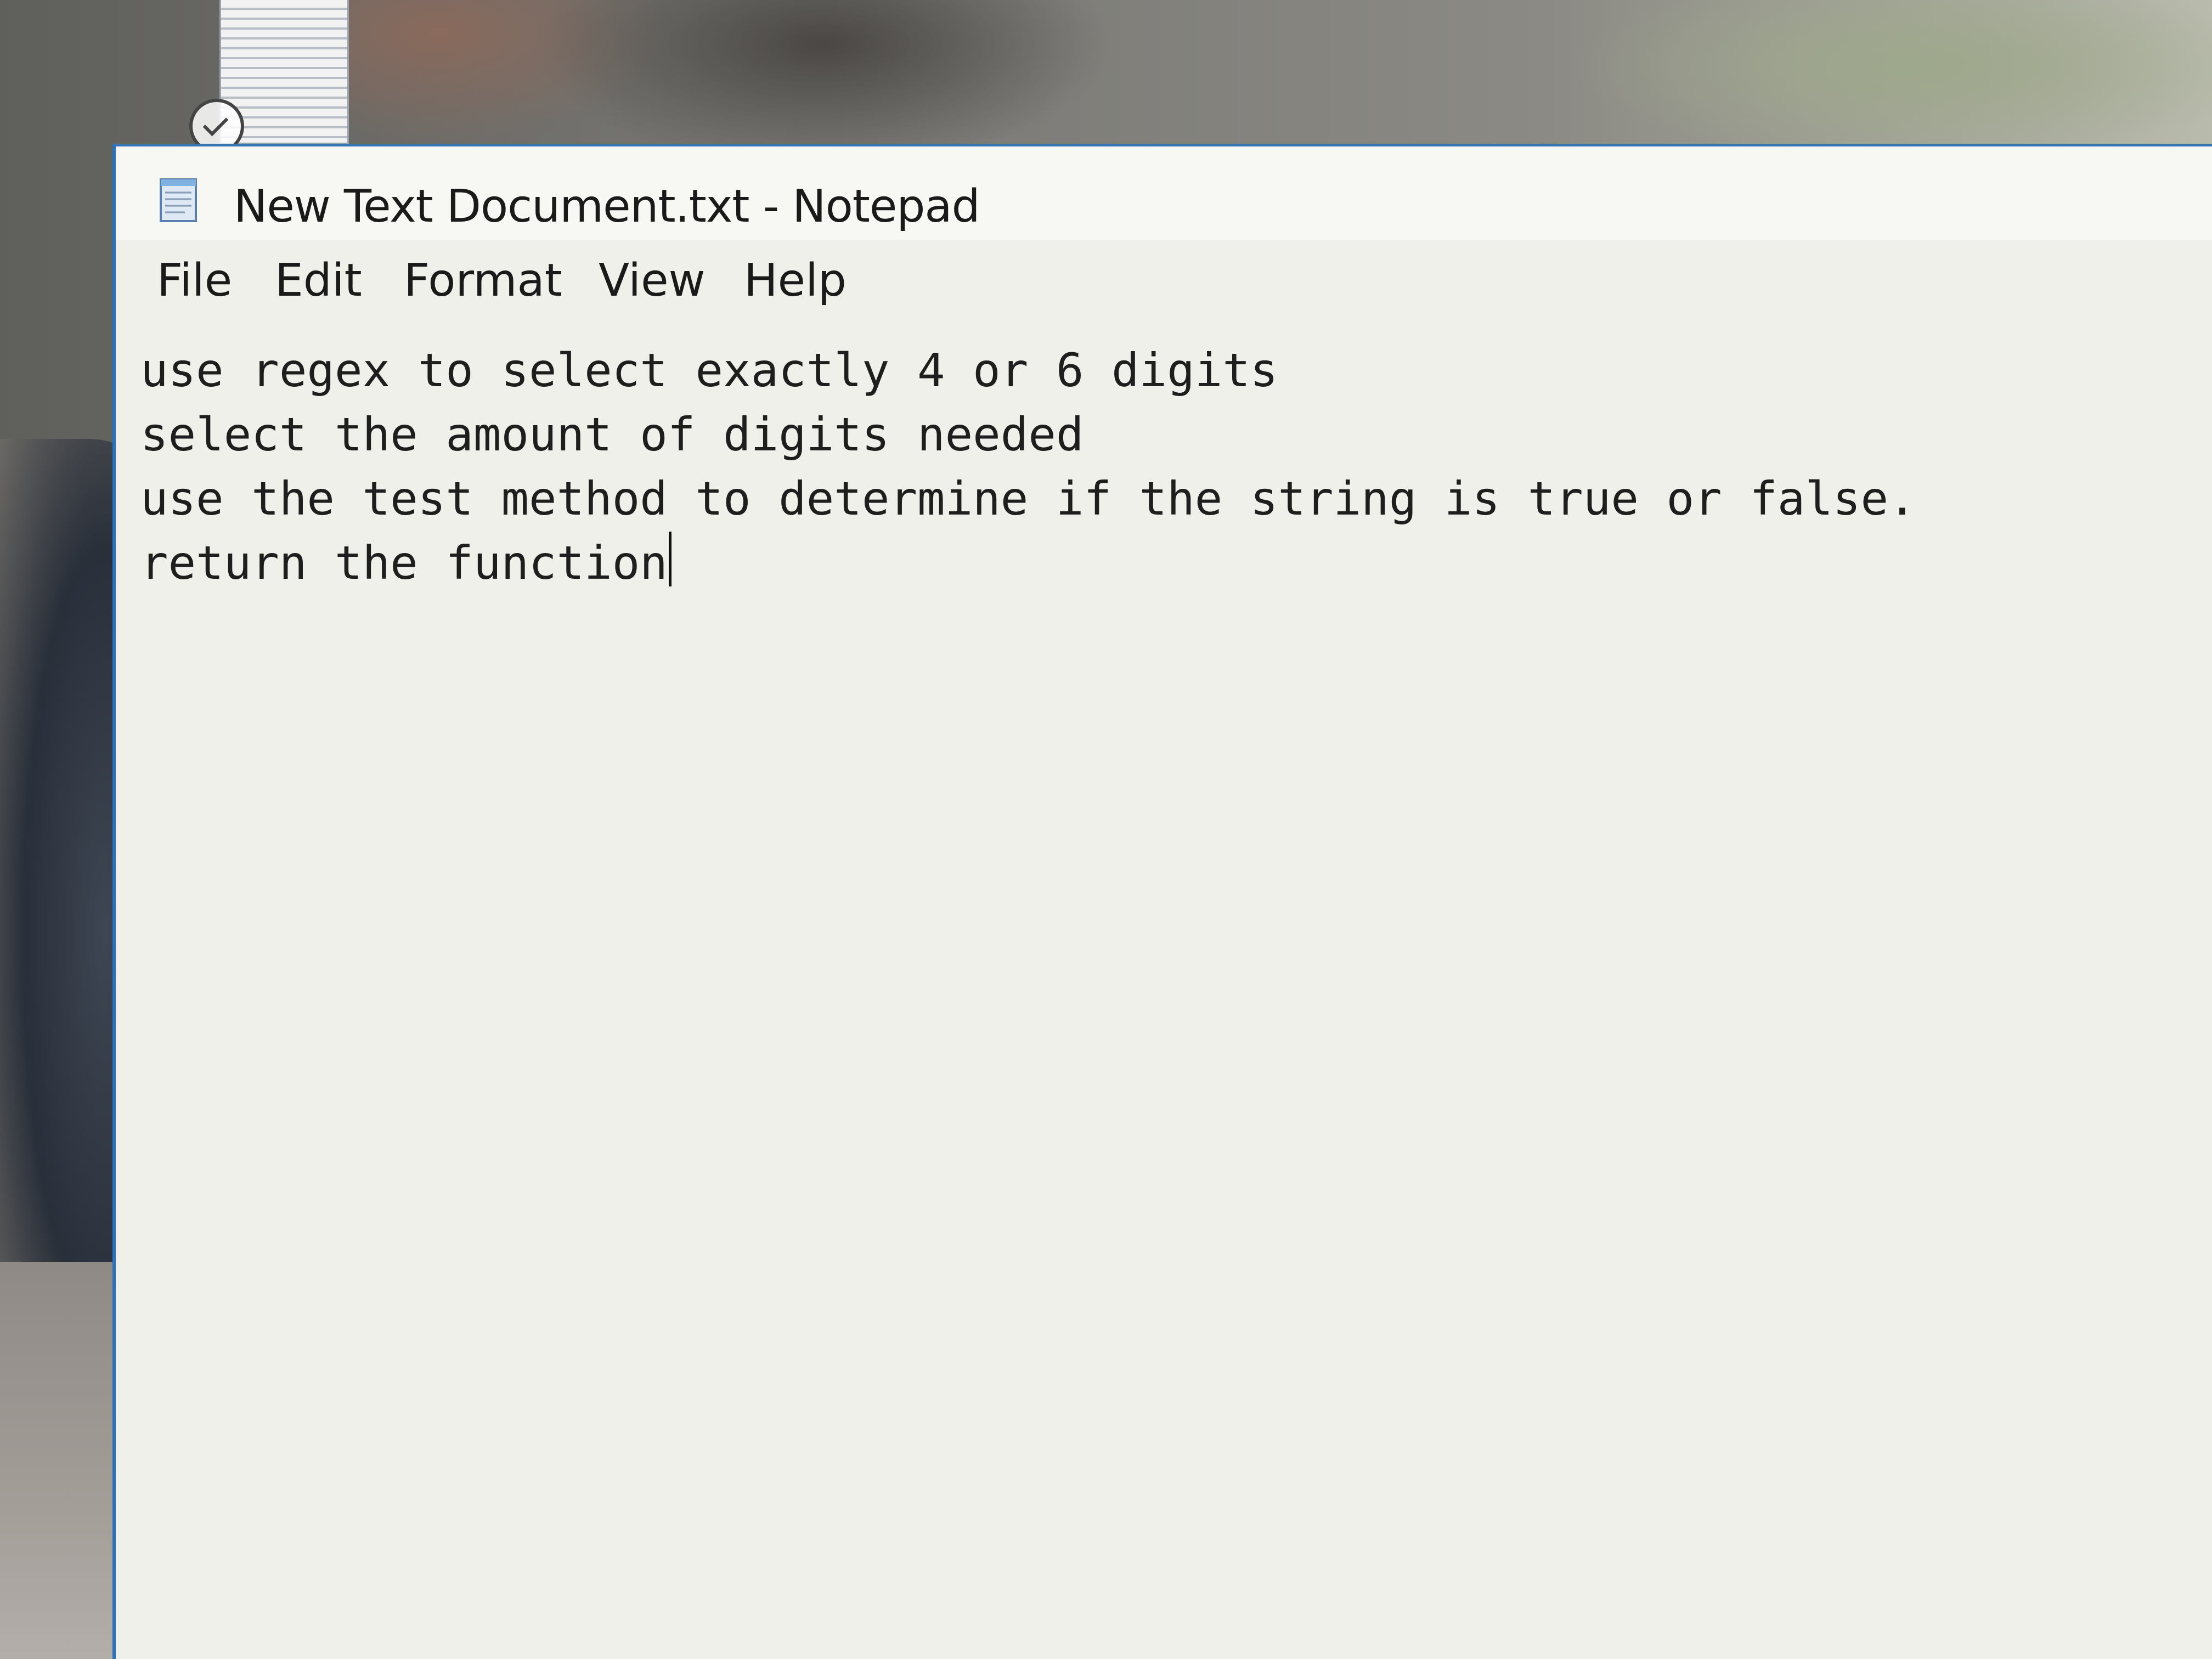 The image size is (2212, 1659). What do you see at coordinates (612, 435) in the screenshot?
I see `text-line-2: select the amount of digits needed` at bounding box center [612, 435].